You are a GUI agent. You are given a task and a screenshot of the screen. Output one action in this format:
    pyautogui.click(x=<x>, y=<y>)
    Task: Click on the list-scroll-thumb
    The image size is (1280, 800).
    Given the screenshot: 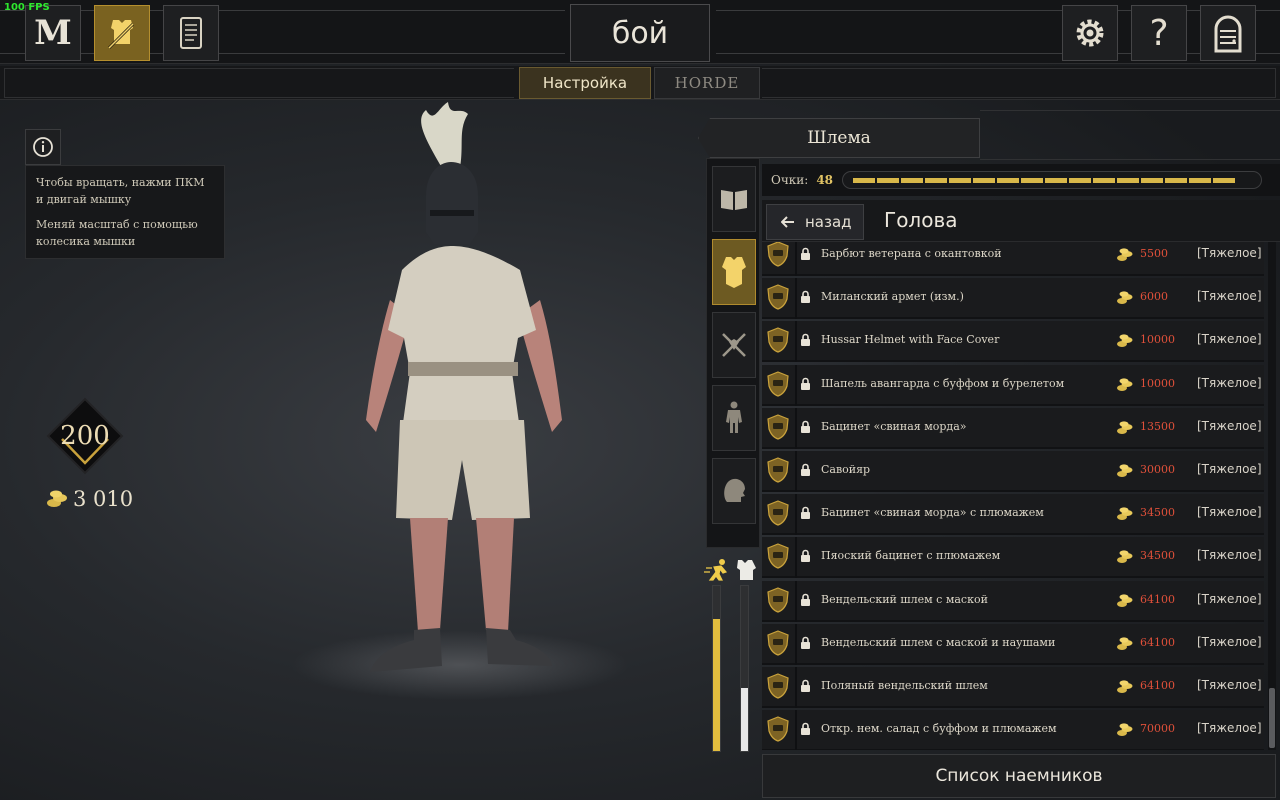 What is the action you would take?
    pyautogui.click(x=1272, y=718)
    